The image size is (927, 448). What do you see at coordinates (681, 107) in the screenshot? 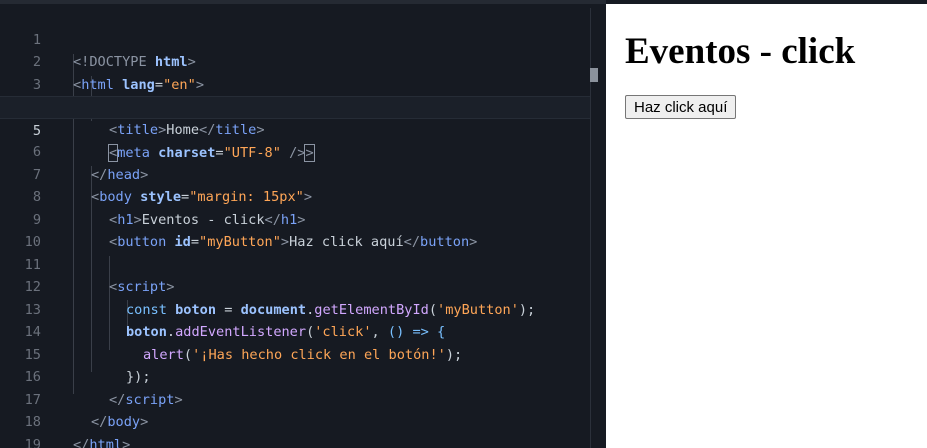
I see `haz-click-button: Haz click aquí` at bounding box center [681, 107].